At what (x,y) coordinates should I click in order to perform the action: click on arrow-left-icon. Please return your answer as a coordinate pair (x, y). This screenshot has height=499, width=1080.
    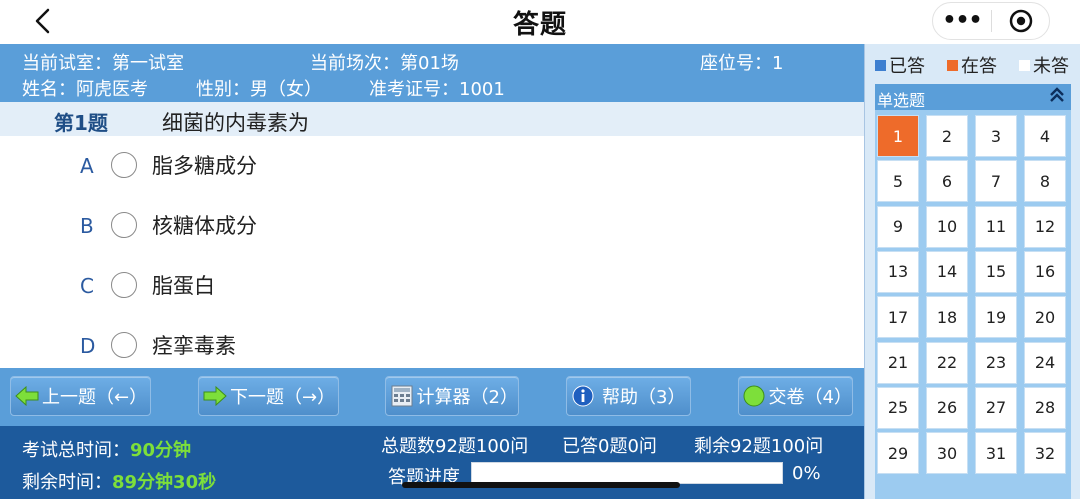
    Looking at the image, I should click on (27, 396).